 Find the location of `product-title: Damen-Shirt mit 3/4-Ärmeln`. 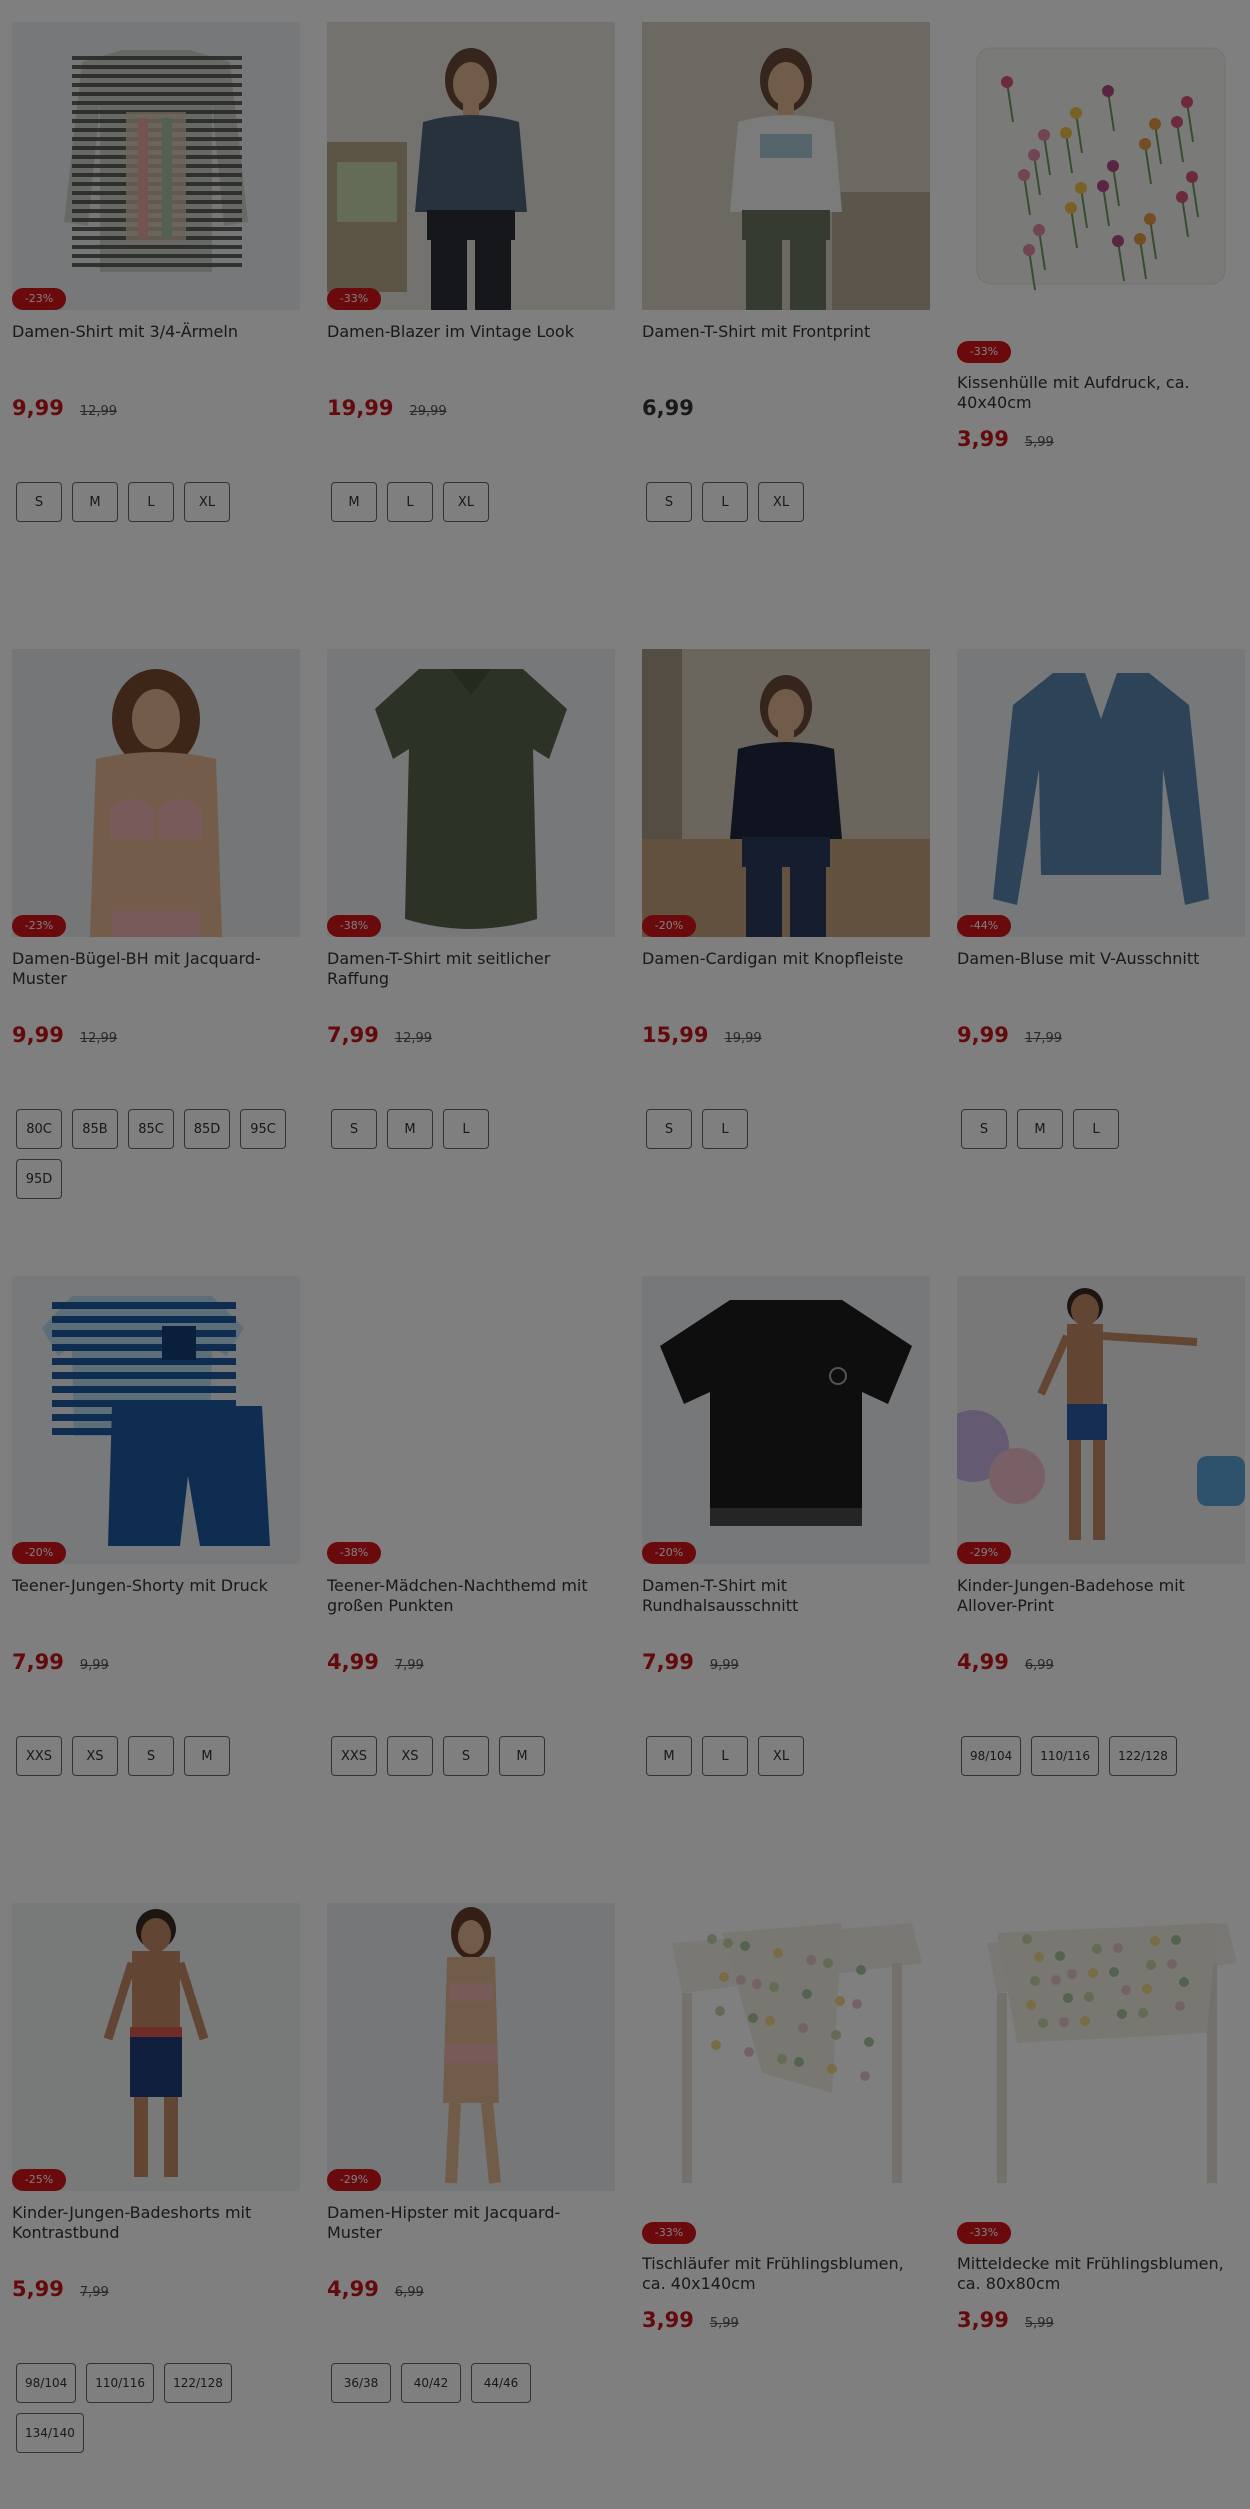

product-title: Damen-Shirt mit 3/4-Ärmeln is located at coordinates (156, 342).